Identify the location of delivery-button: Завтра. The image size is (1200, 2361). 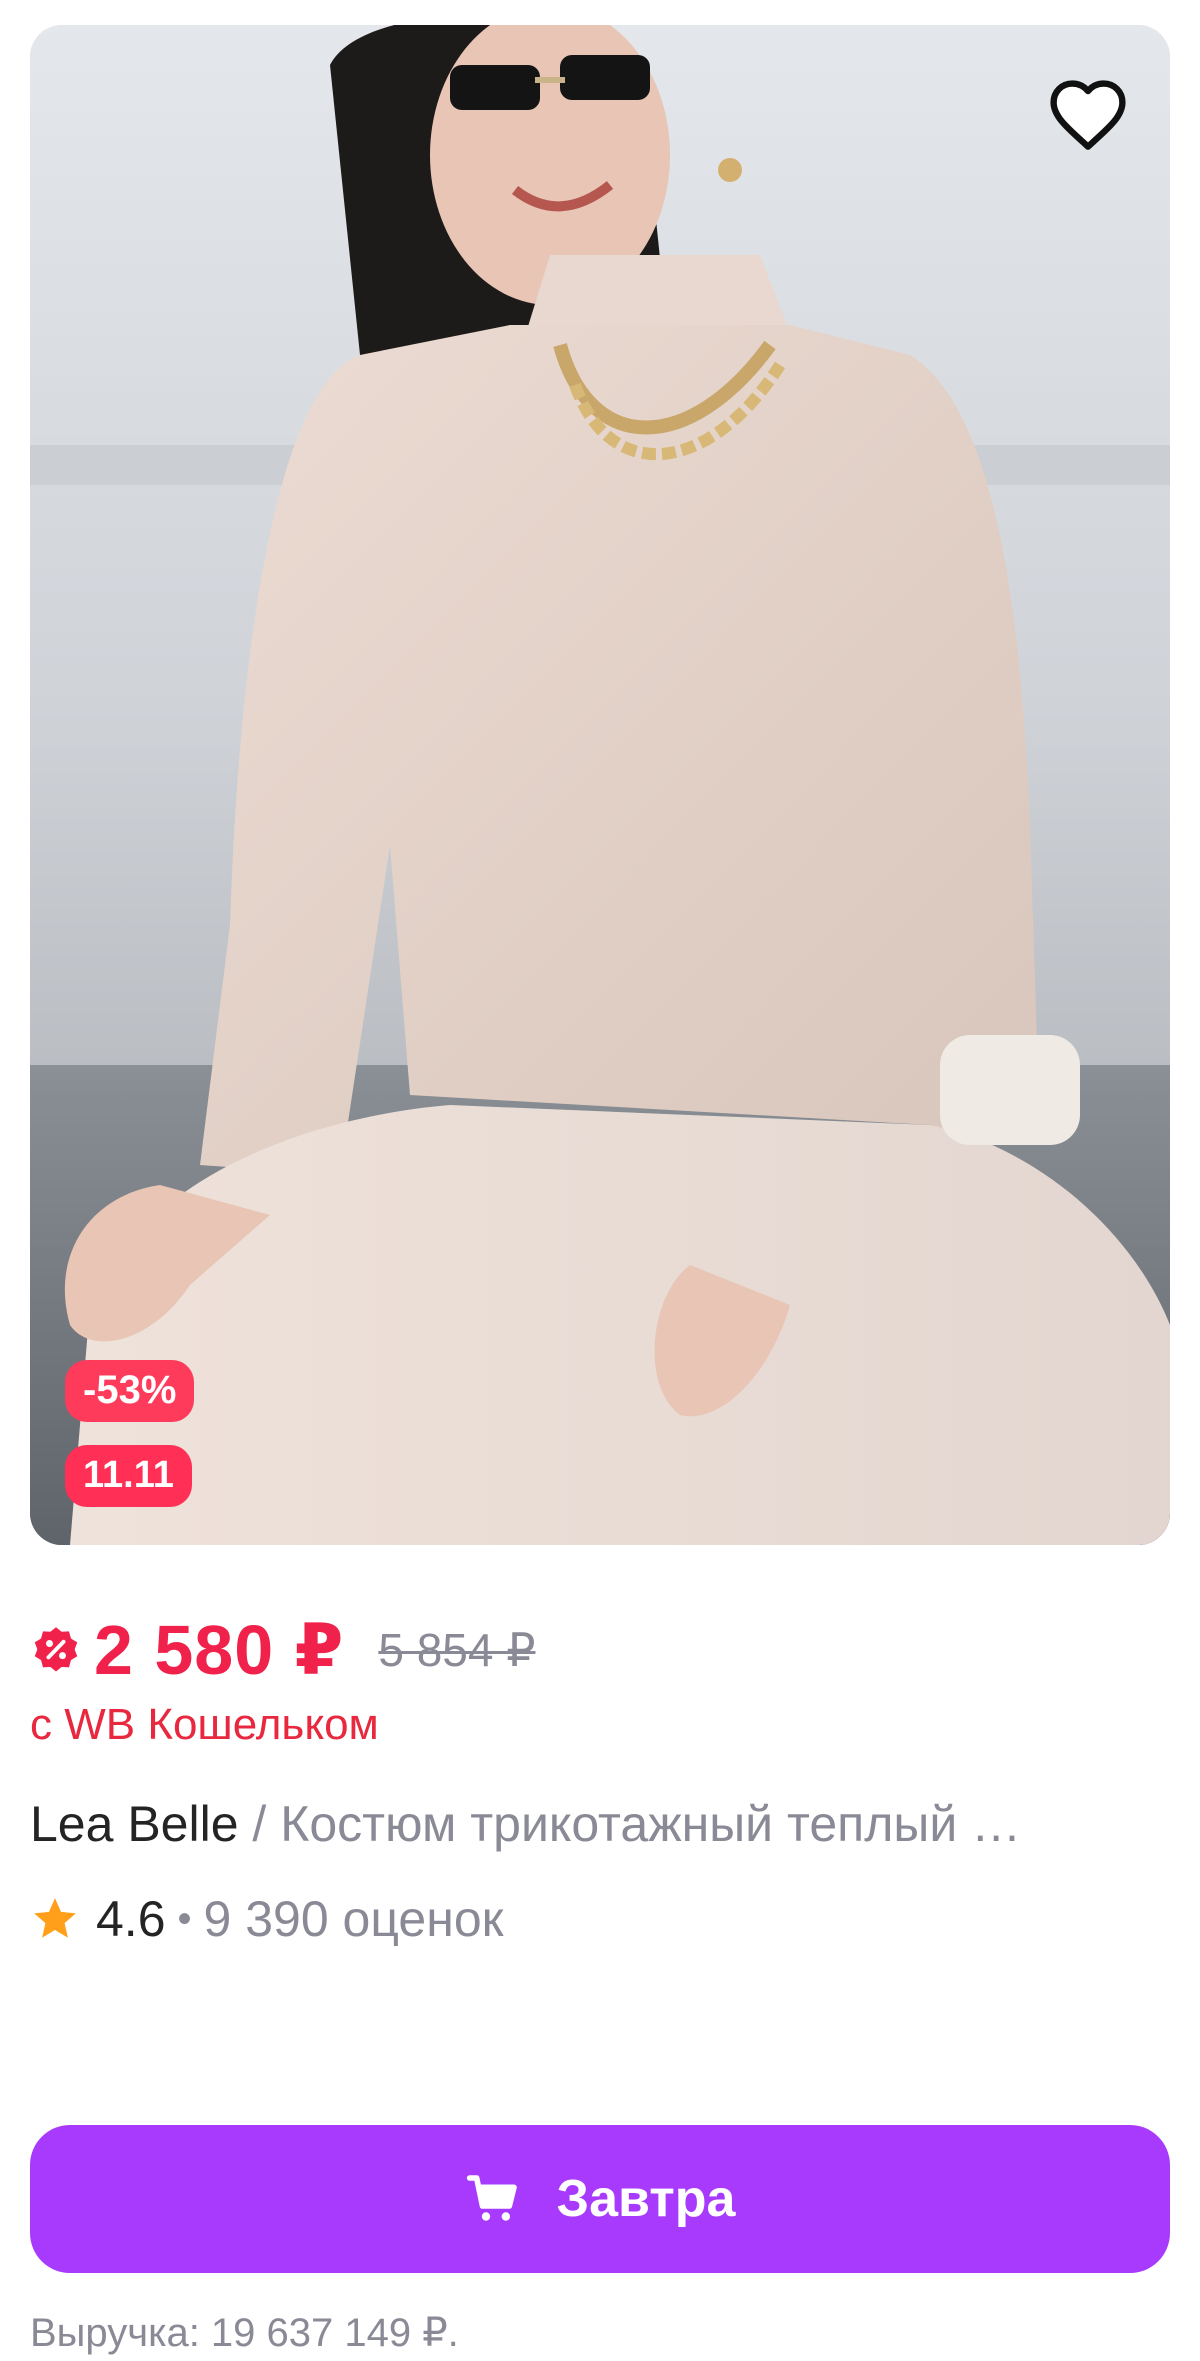
(600, 2199).